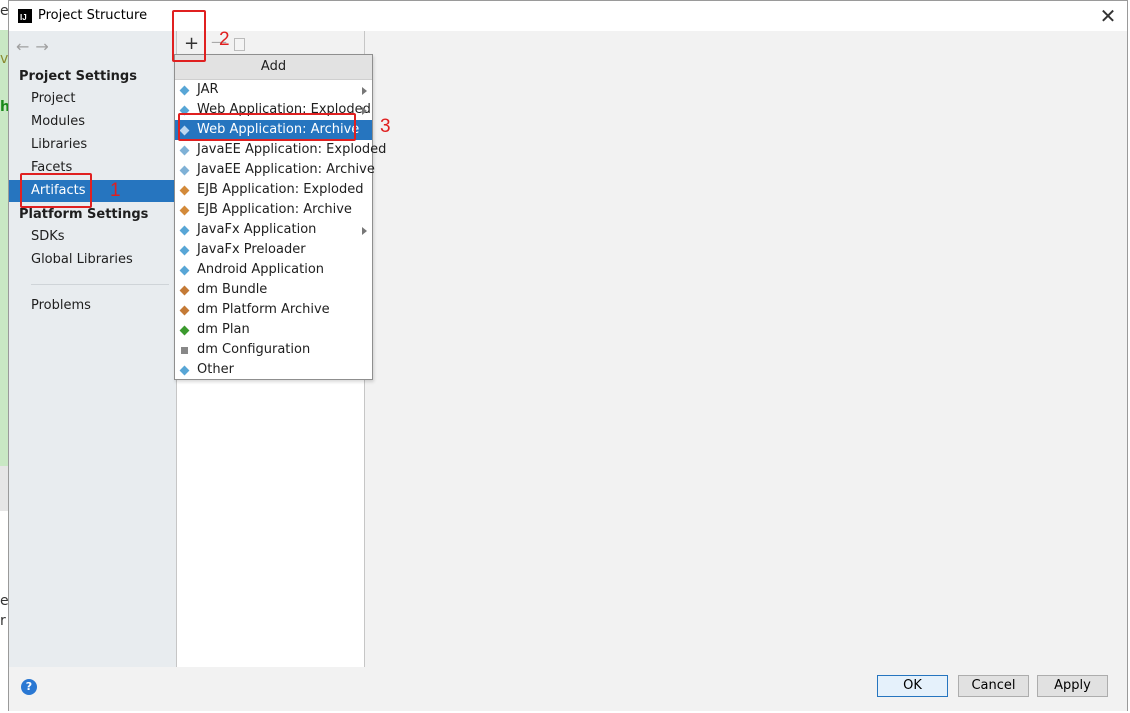  Describe the element at coordinates (78, 76) in the screenshot. I see `project-settings-heading: Project Settings` at that location.